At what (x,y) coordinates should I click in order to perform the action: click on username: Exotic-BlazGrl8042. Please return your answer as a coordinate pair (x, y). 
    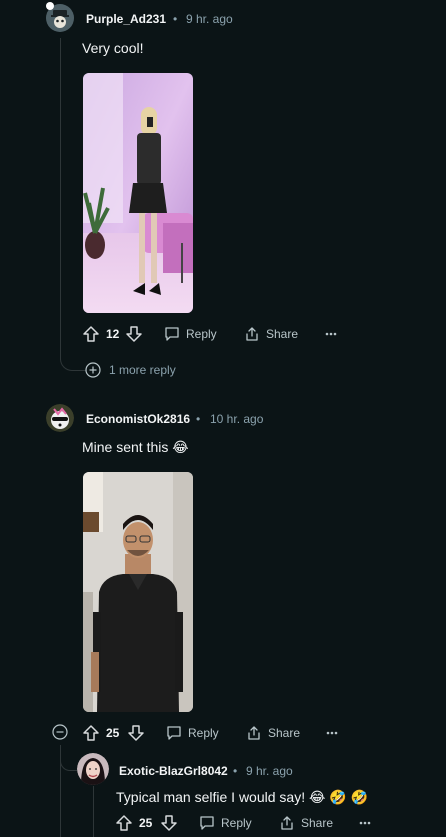
    Looking at the image, I should click on (173, 771).